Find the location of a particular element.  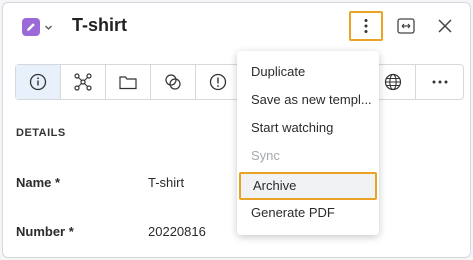

name-field-label: Name * is located at coordinates (38, 182).